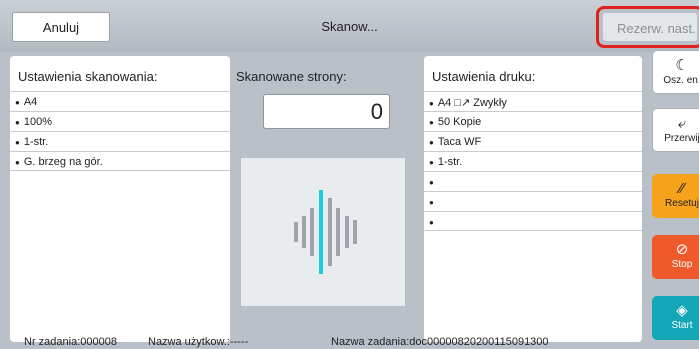 This screenshot has height=349, width=699. Describe the element at coordinates (70, 342) in the screenshot. I see `job-number: Nr zadania:000008` at that location.